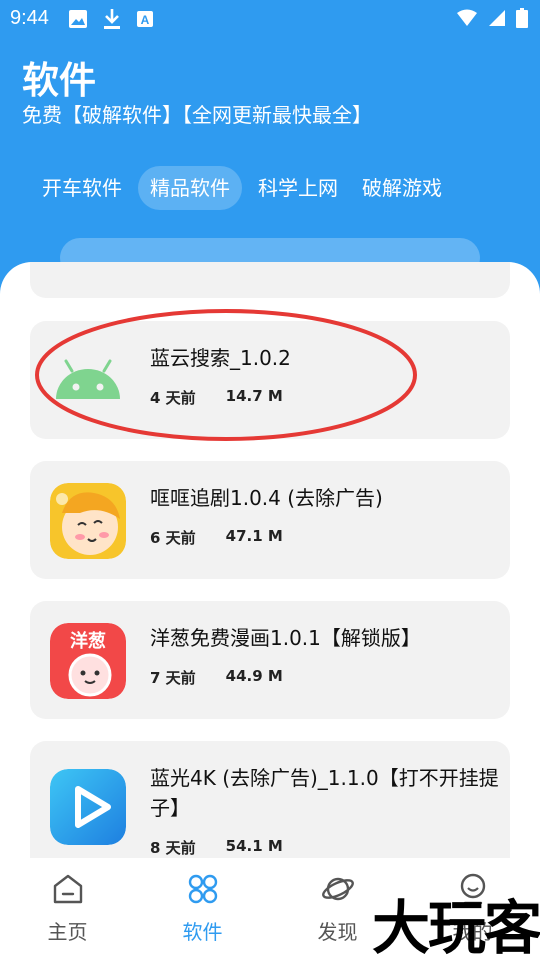 This screenshot has height=960, width=540. Describe the element at coordinates (173, 848) in the screenshot. I see `app-time: 8 天前` at that location.